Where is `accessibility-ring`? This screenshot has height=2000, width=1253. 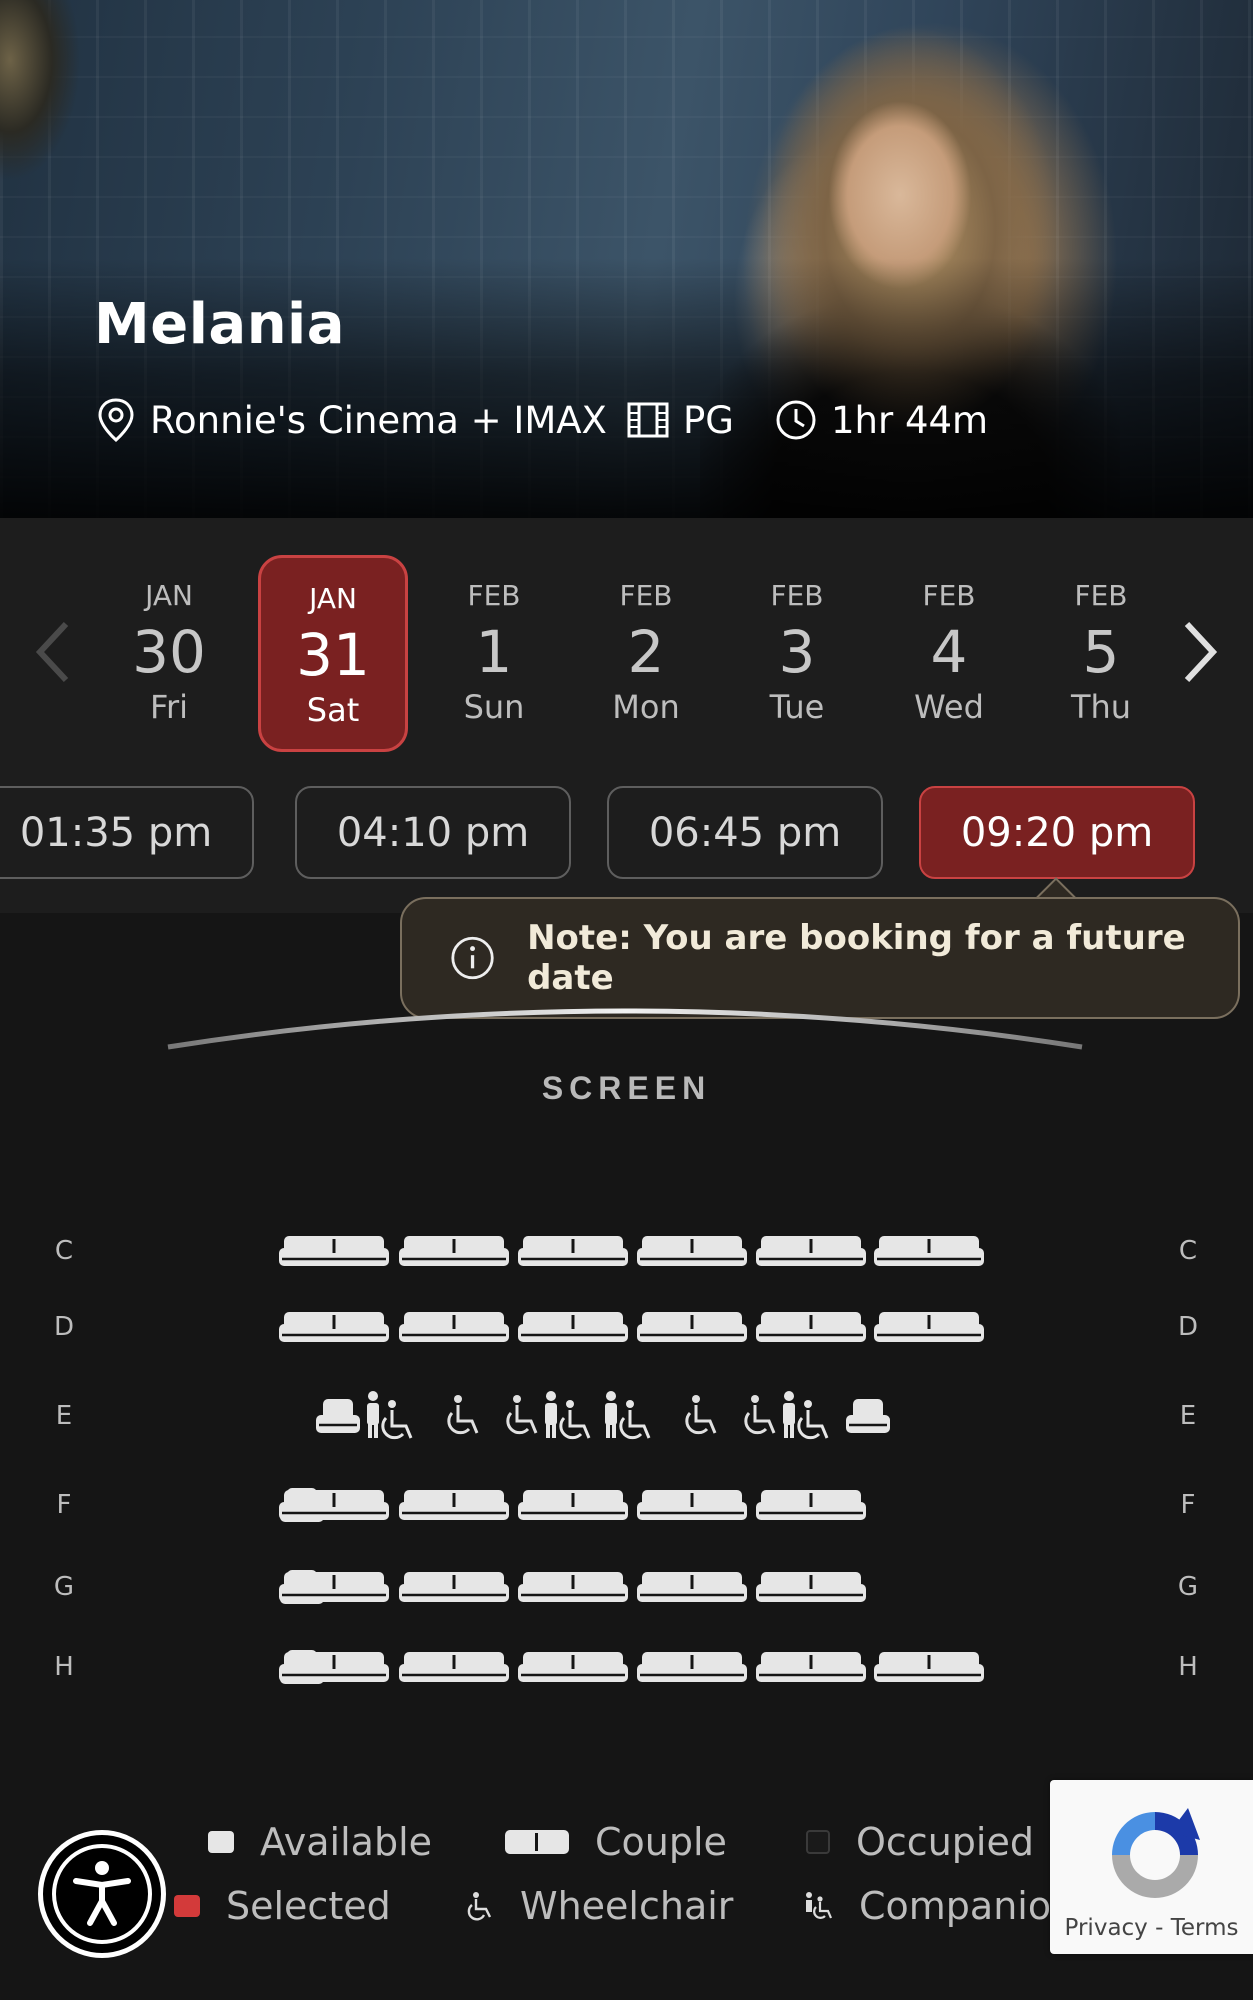
accessibility-ring is located at coordinates (102, 1894).